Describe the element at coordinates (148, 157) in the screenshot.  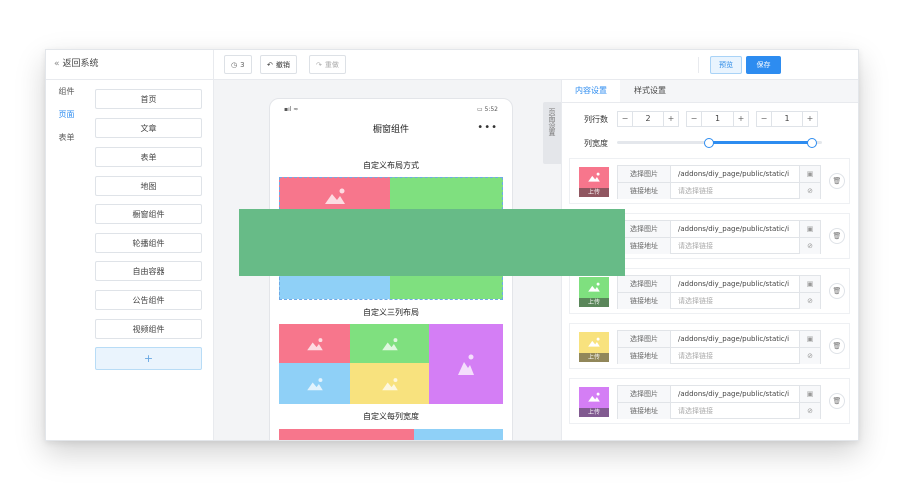
I see `component-form: 表单` at that location.